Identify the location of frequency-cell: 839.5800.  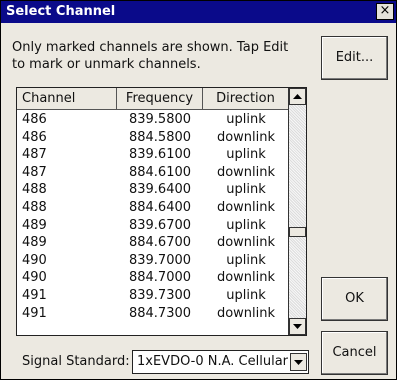
(160, 119).